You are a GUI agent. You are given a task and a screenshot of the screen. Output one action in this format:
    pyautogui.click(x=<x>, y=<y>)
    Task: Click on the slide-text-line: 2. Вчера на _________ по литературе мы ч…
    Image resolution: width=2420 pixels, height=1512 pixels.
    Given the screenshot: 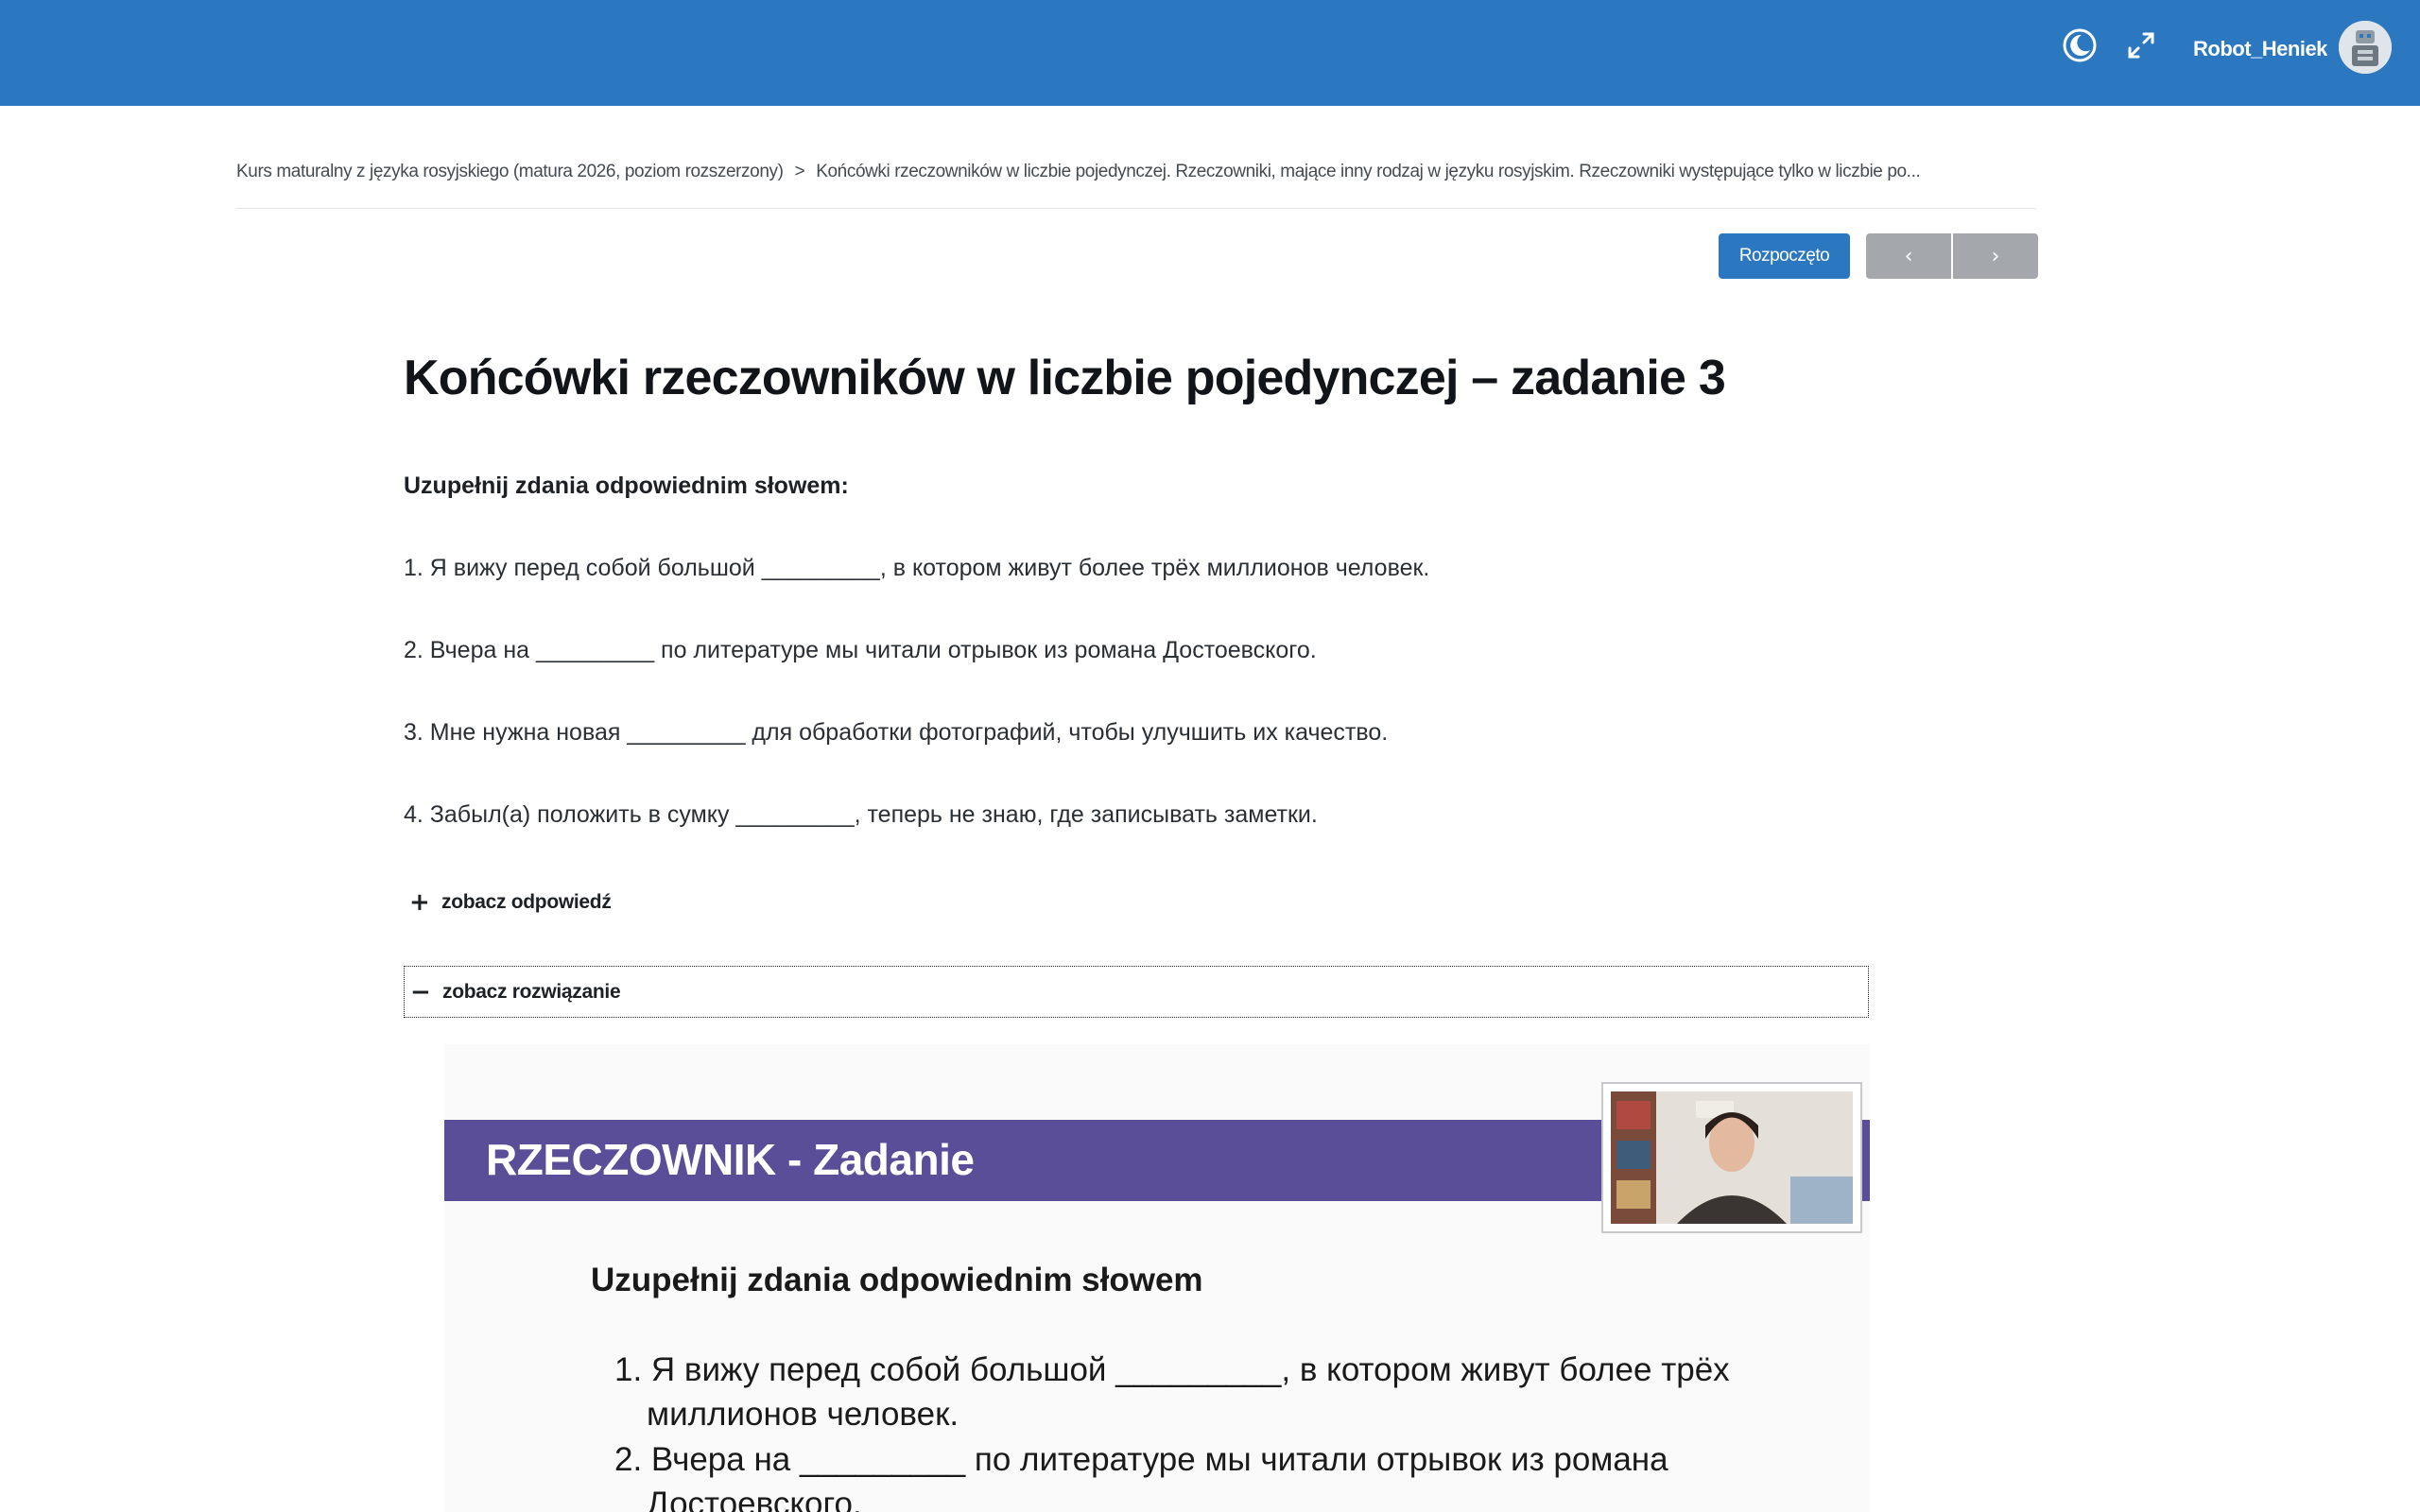 What is the action you would take?
    pyautogui.click(x=1141, y=1459)
    